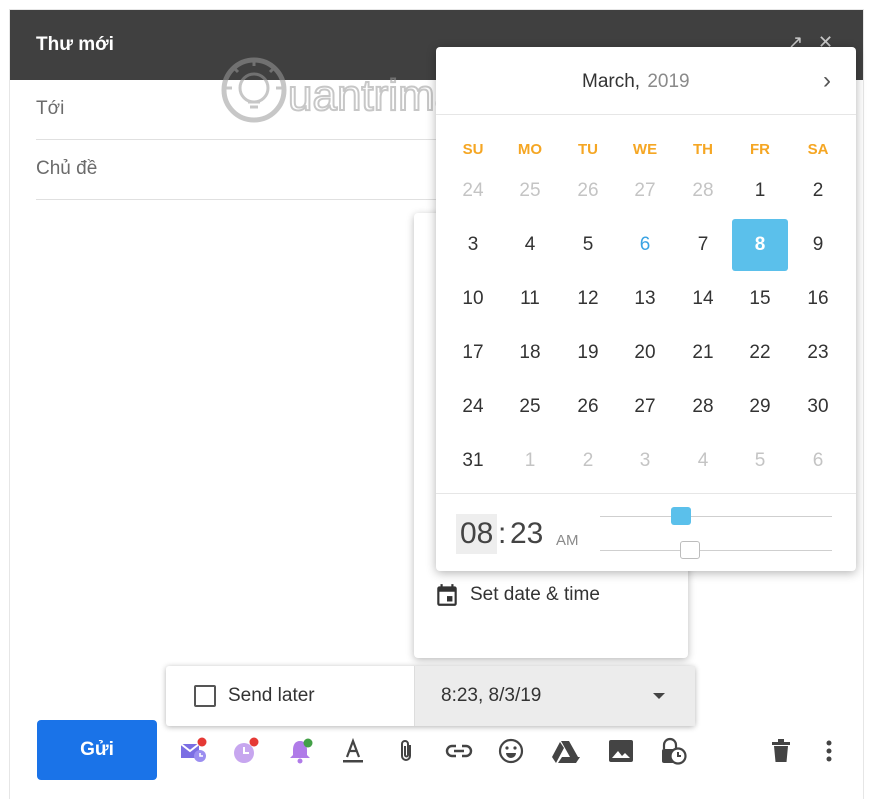 Image resolution: width=870 pixels, height=799 pixels. I want to click on more-options-icon, so click(829, 751).